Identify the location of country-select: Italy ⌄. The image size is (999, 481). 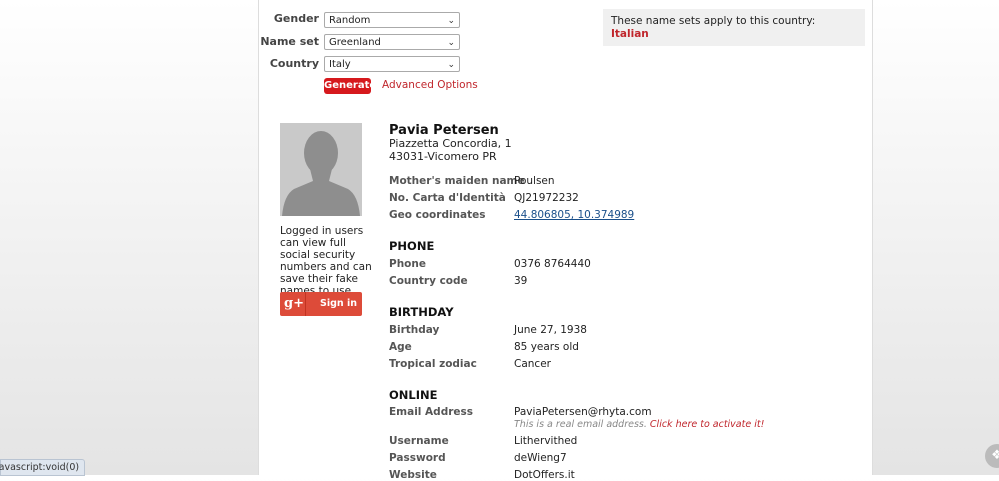
(392, 64).